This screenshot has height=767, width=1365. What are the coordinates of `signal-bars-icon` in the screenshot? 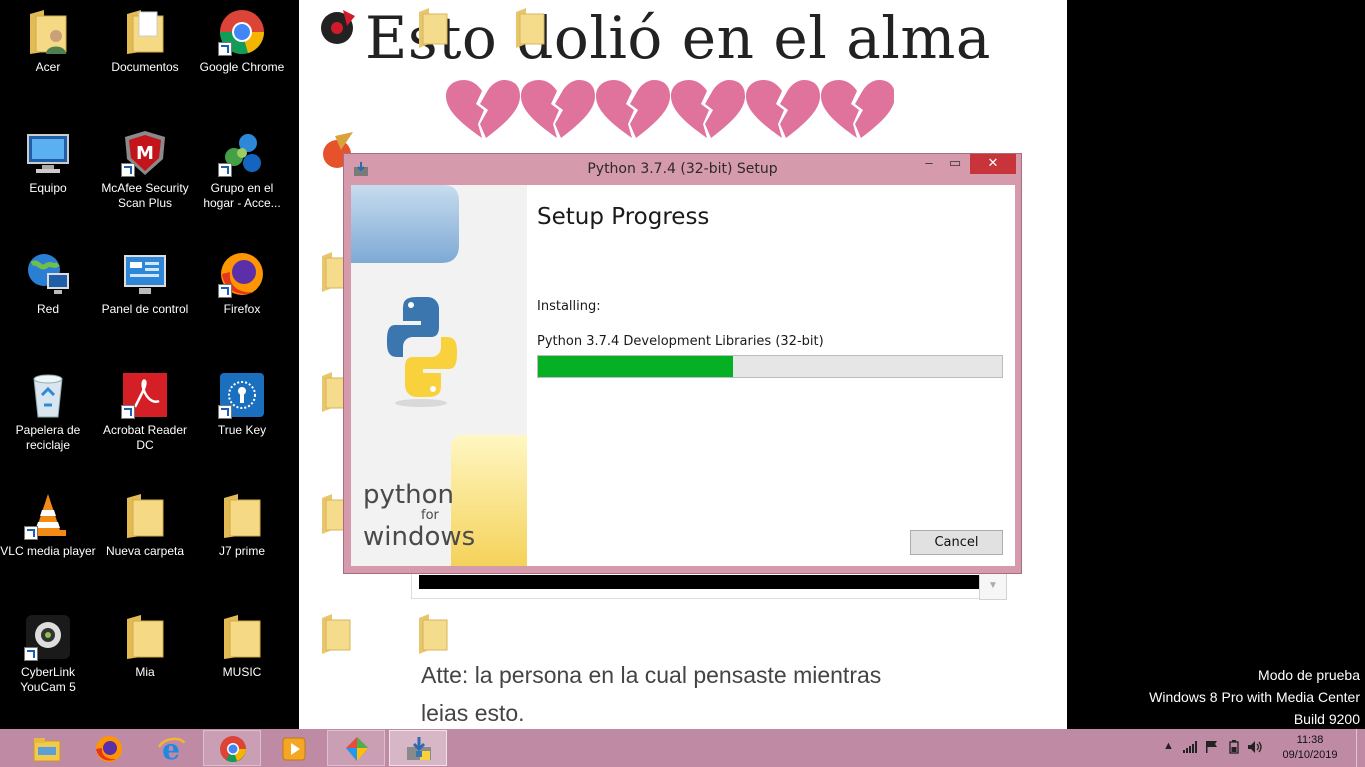 It's located at (1190, 747).